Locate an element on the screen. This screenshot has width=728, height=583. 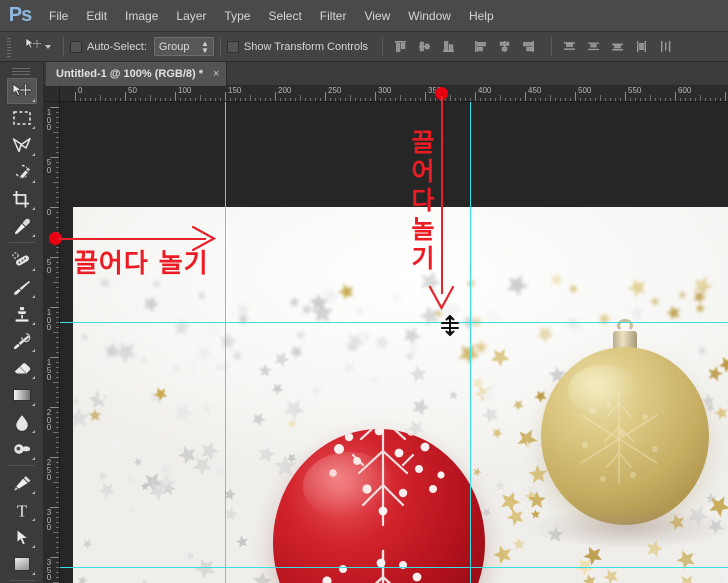
tool-eyedropper-tool is located at coordinates (22, 226).